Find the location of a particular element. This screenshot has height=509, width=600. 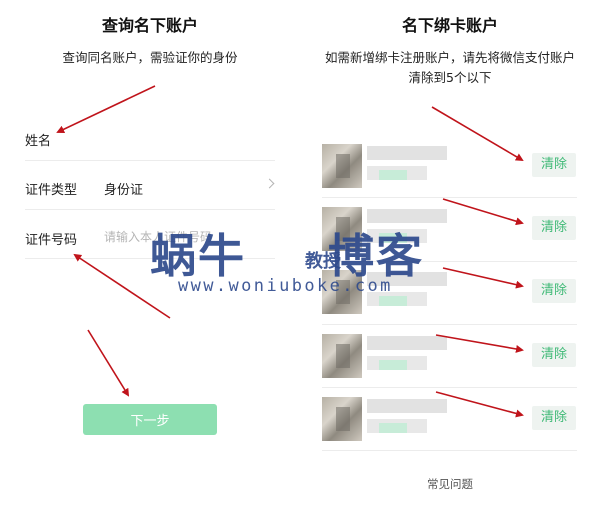

page-title: 查询名下账户 is located at coordinates (149, 25).